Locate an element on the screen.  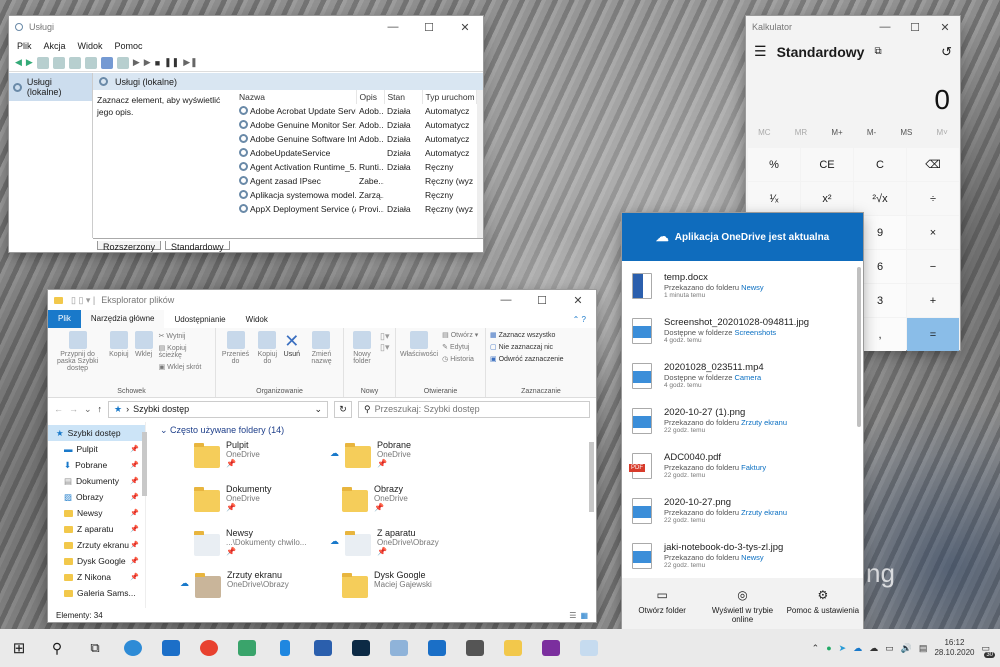
console-tree-icon is located at coordinates (42, 62).